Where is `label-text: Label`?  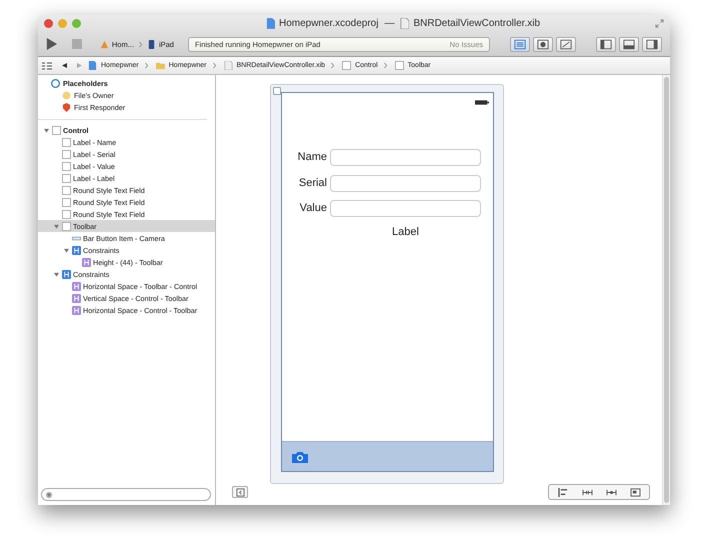 label-text: Label is located at coordinates (405, 232).